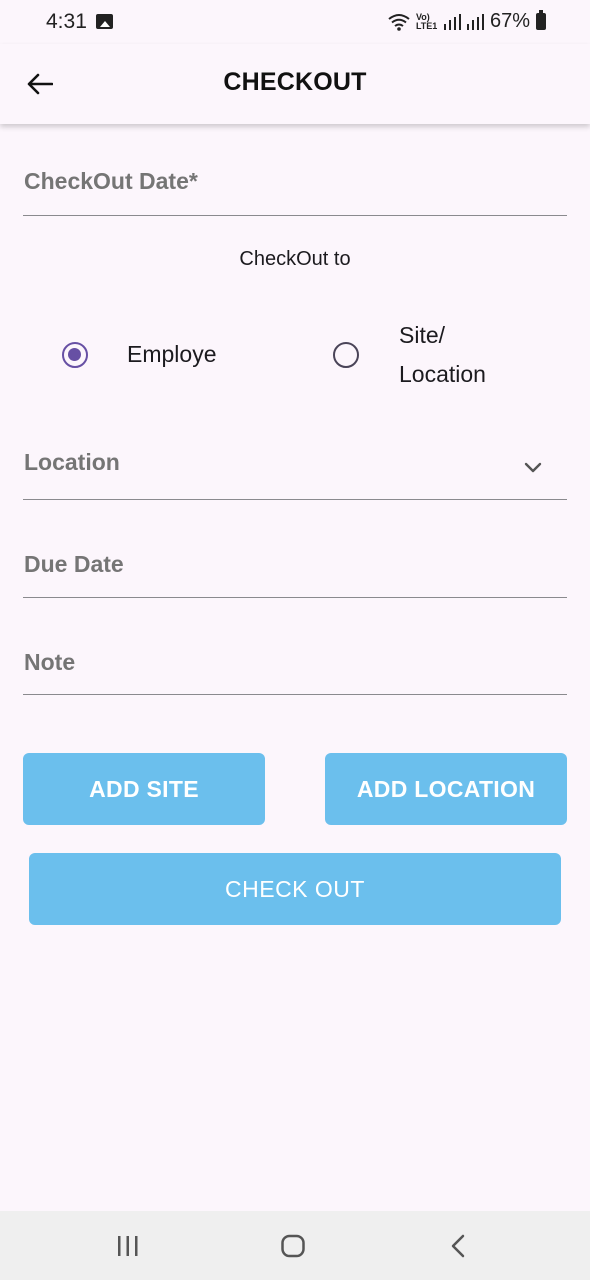 The height and width of the screenshot is (1280, 590). I want to click on checkout-to-label: CheckOut to, so click(295, 259).